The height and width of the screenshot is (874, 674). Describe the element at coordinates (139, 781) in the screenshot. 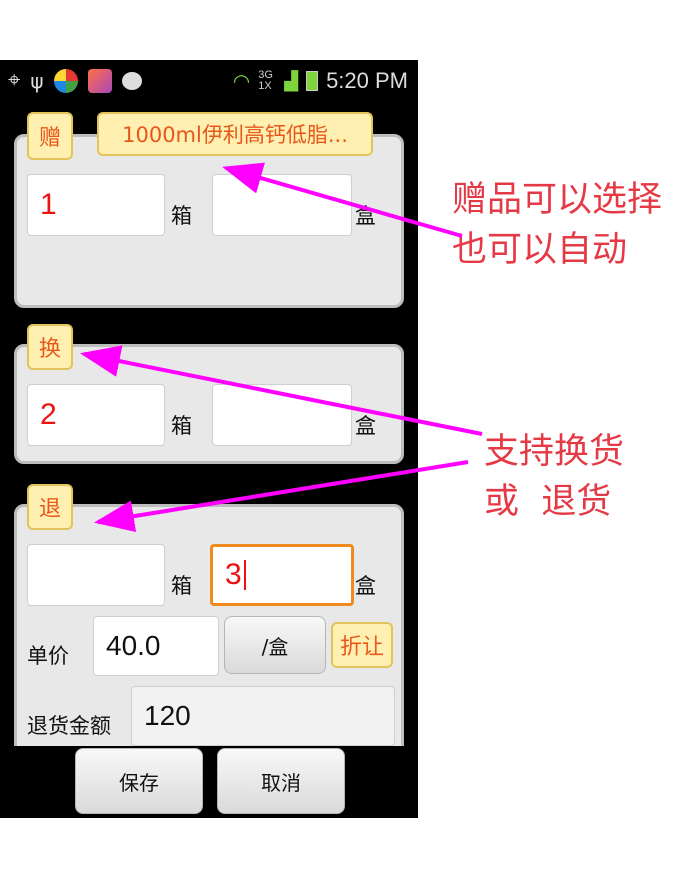

I see `save-button: 保存` at that location.